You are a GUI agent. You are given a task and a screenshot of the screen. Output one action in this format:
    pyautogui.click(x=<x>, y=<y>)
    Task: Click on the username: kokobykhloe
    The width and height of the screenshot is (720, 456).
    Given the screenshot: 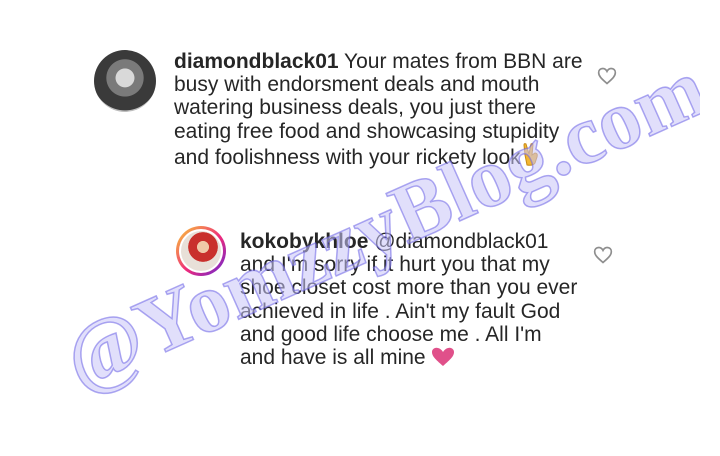 What is the action you would take?
    pyautogui.click(x=304, y=241)
    